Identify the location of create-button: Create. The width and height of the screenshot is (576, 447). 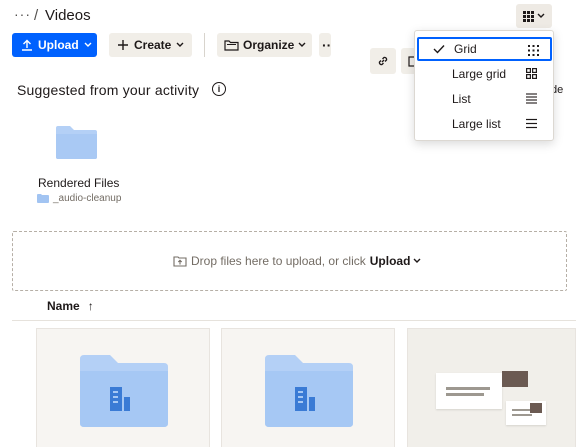
(150, 45).